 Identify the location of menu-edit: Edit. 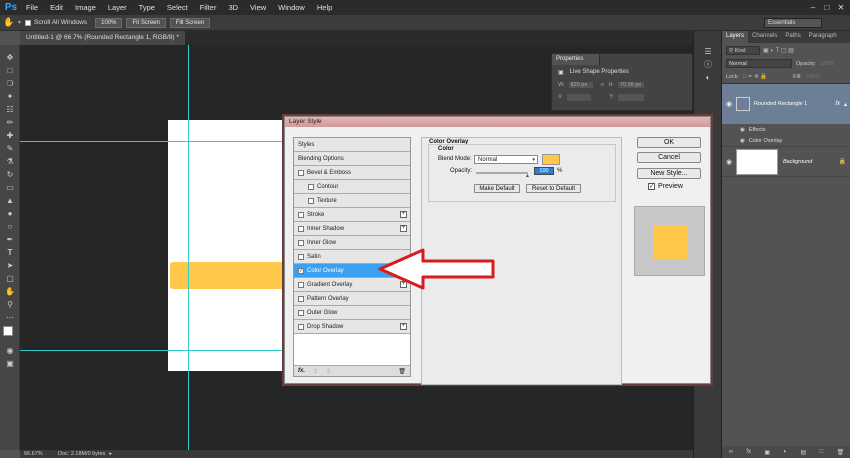
(56, 7).